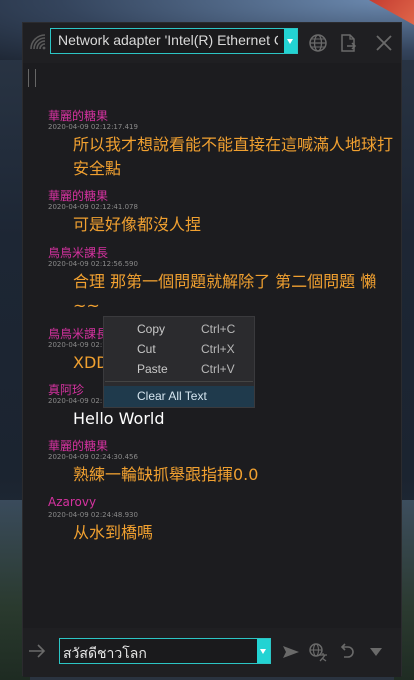 The width and height of the screenshot is (414, 680). Describe the element at coordinates (165, 651) in the screenshot. I see `message-input: สวัสดีชาวโลก` at that location.